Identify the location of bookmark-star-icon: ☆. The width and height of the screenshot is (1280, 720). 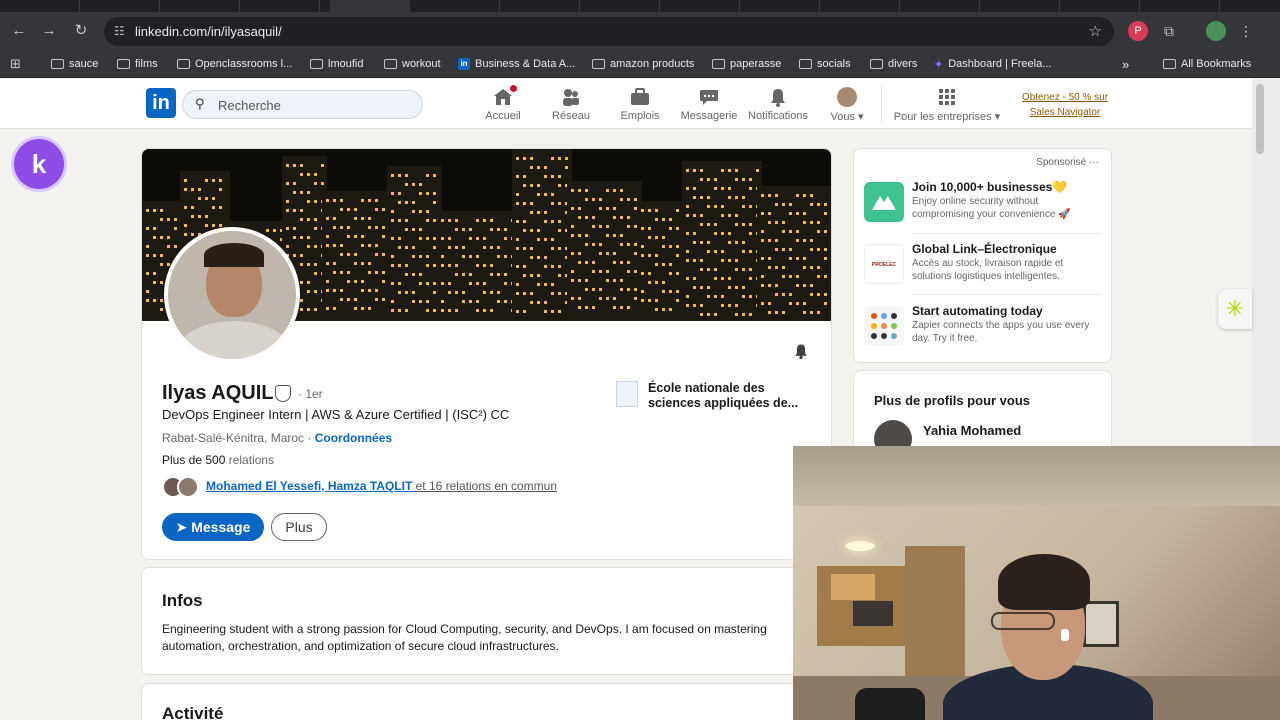
(1095, 31).